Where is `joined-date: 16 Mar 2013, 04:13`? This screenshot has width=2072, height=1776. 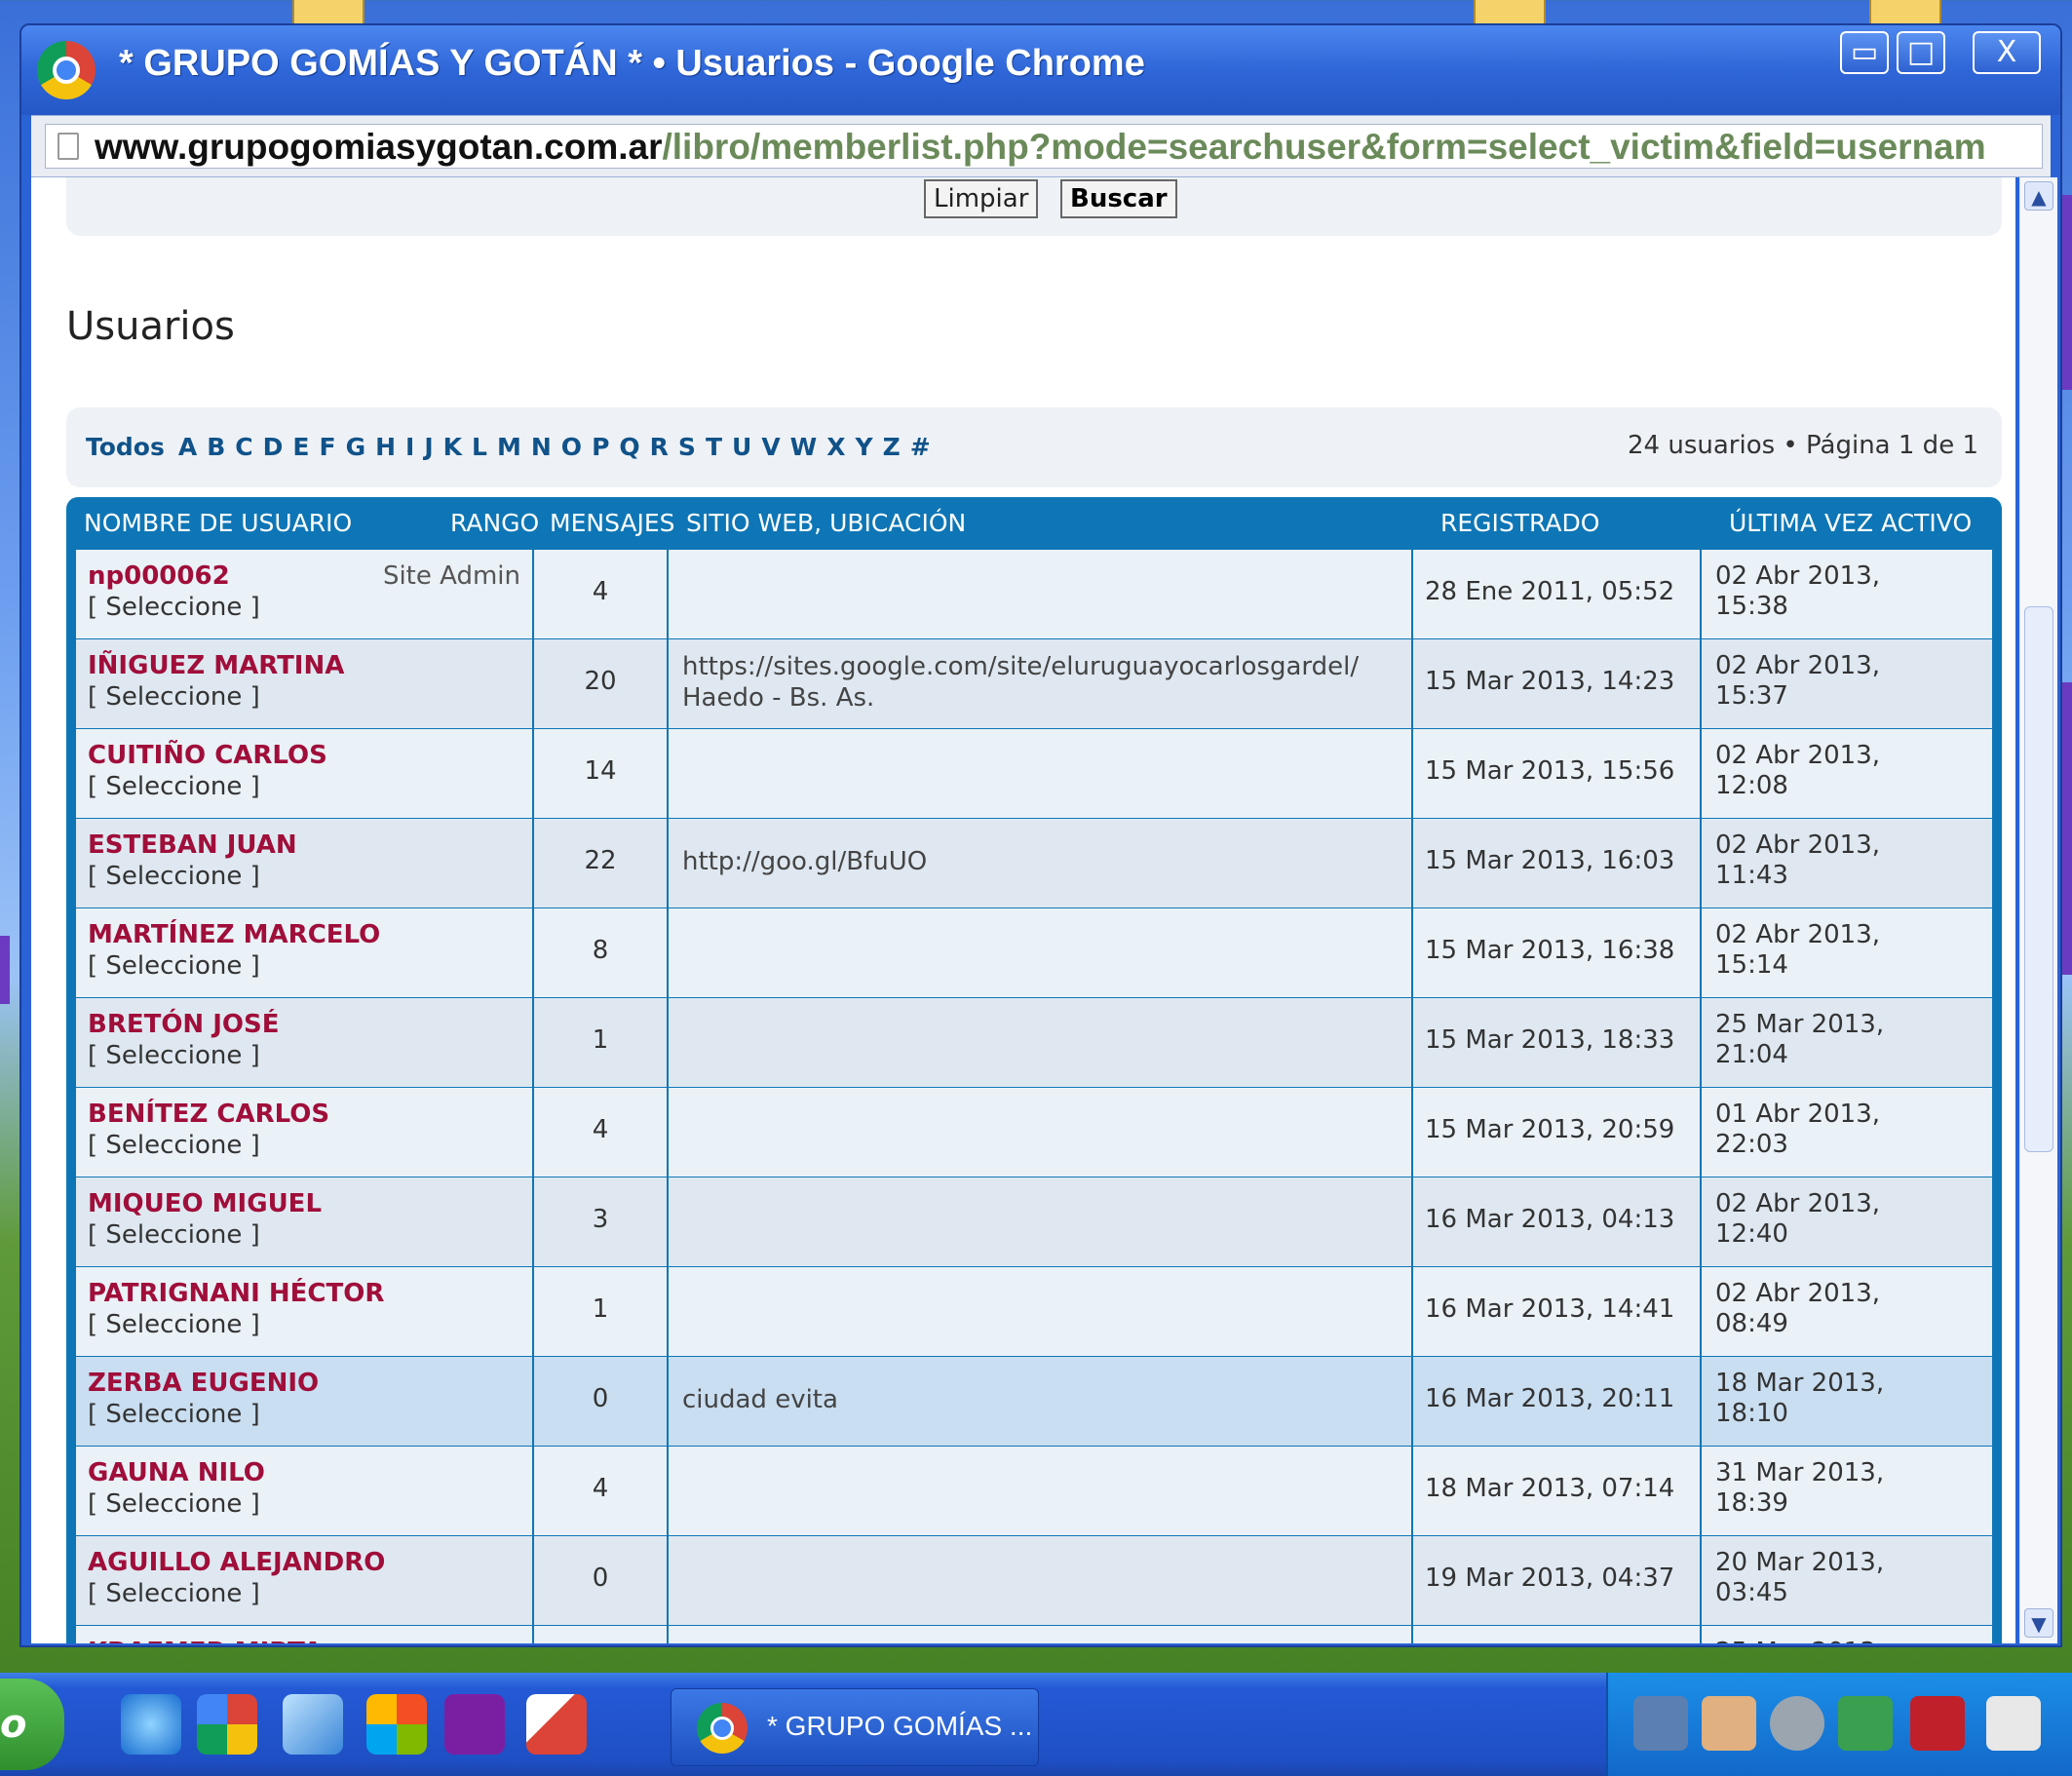
joined-date: 16 Mar 2013, 04:13 is located at coordinates (1550, 1219).